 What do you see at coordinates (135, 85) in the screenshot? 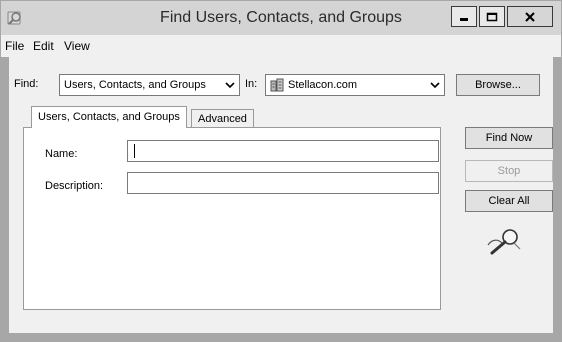
I see `find-dropdown-value: Users, Contacts, and Groups` at bounding box center [135, 85].